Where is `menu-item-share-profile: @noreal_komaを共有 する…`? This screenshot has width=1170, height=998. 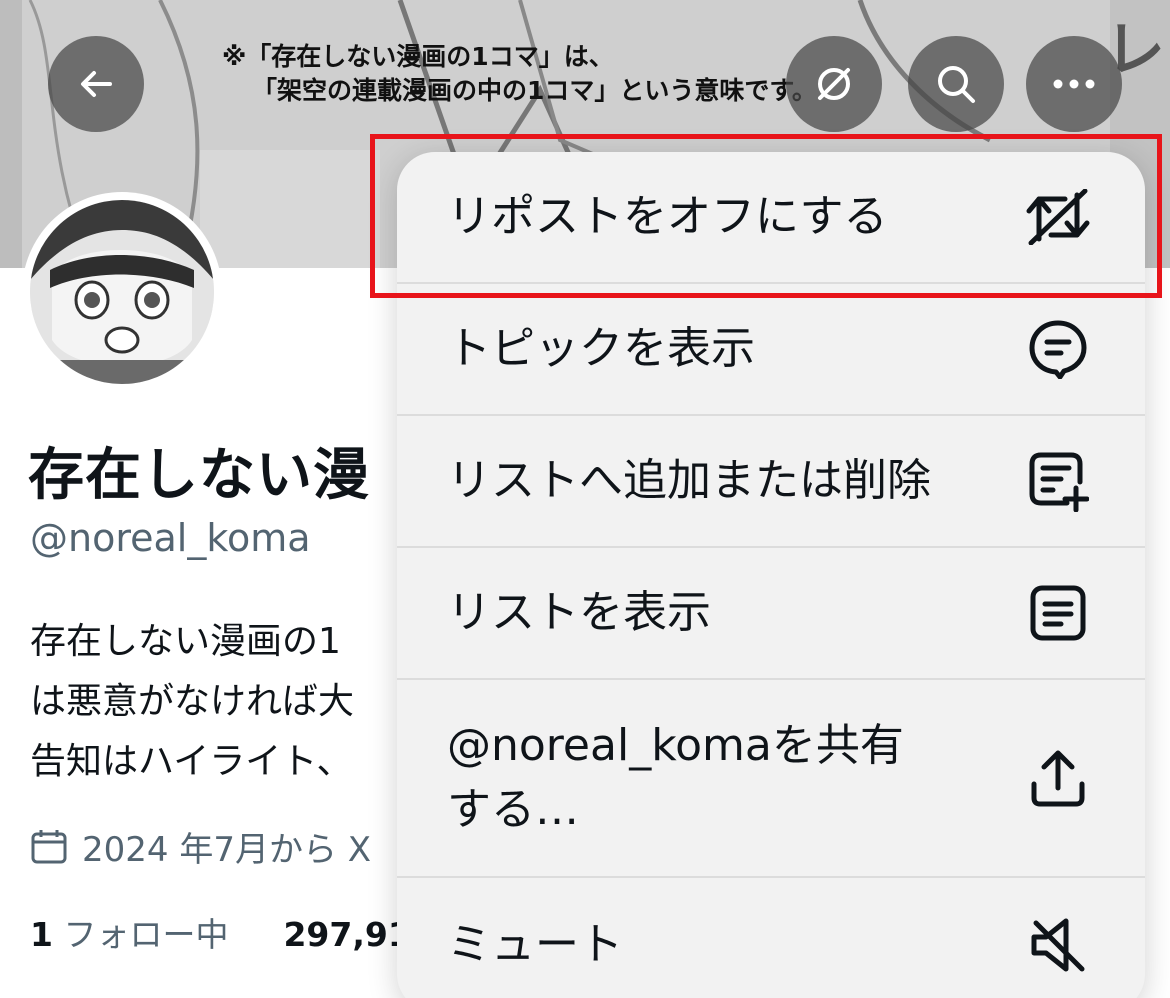 menu-item-share-profile: @noreal_komaを共有 する… is located at coordinates (771, 779).